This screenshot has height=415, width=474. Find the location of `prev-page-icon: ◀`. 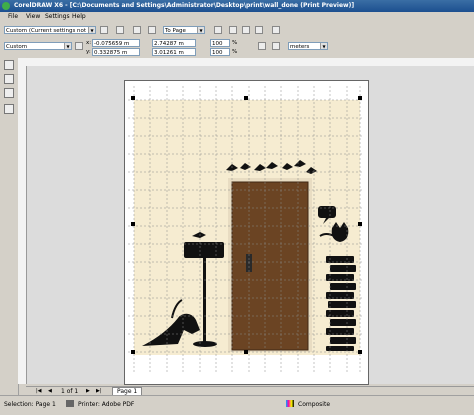

prev-page-icon: ◀ is located at coordinates (50, 391).